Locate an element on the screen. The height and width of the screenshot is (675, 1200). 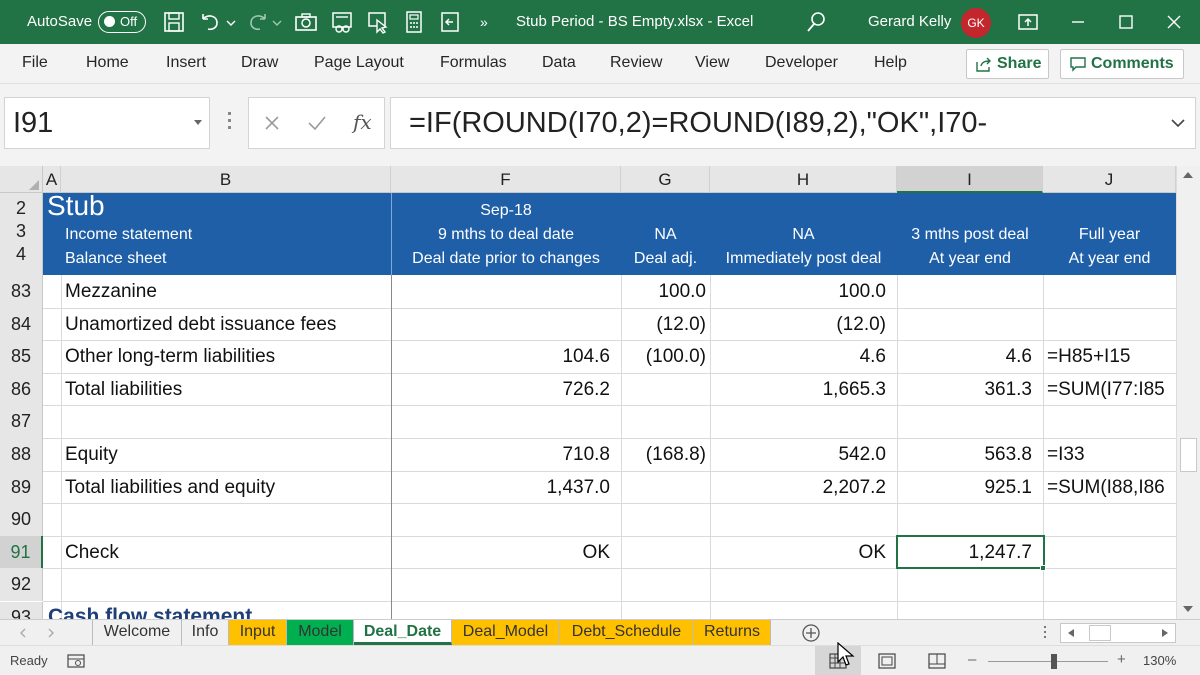
cash-flow-heading: Cash flow statement is located at coordinates (150, 610).